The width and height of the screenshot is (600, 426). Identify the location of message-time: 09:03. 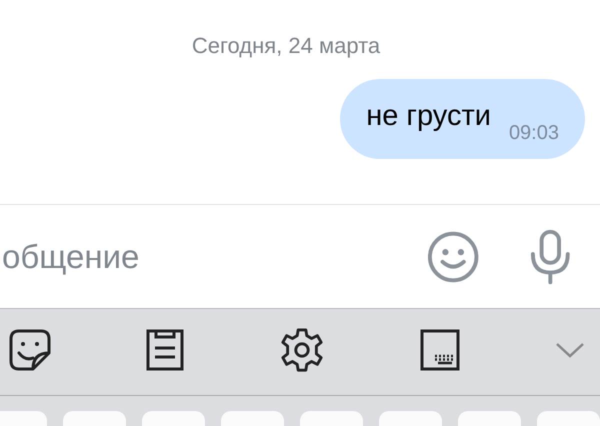
(533, 133).